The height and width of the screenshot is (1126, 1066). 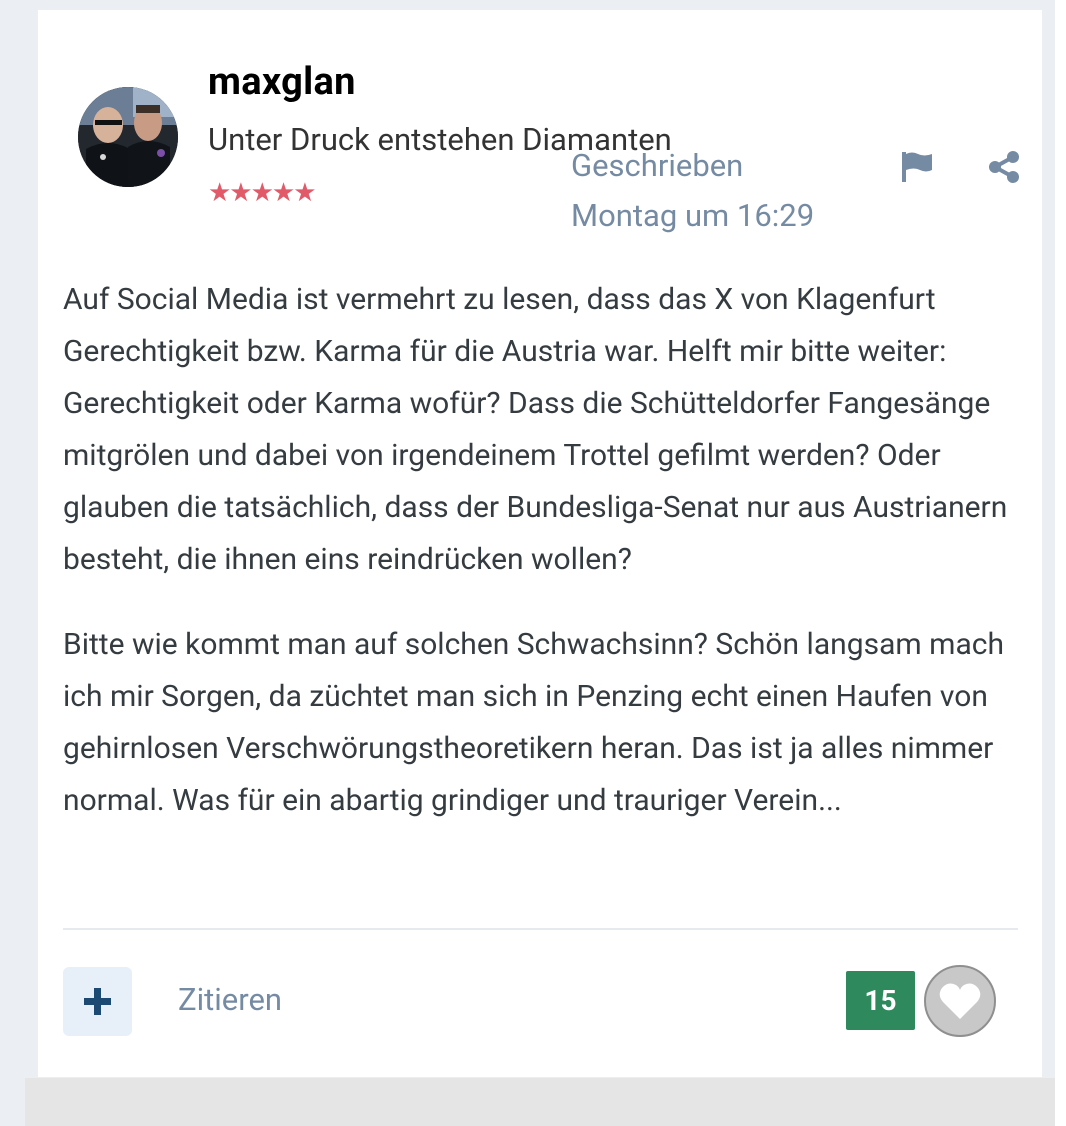 I want to click on author-name: maxglan, so click(x=282, y=82).